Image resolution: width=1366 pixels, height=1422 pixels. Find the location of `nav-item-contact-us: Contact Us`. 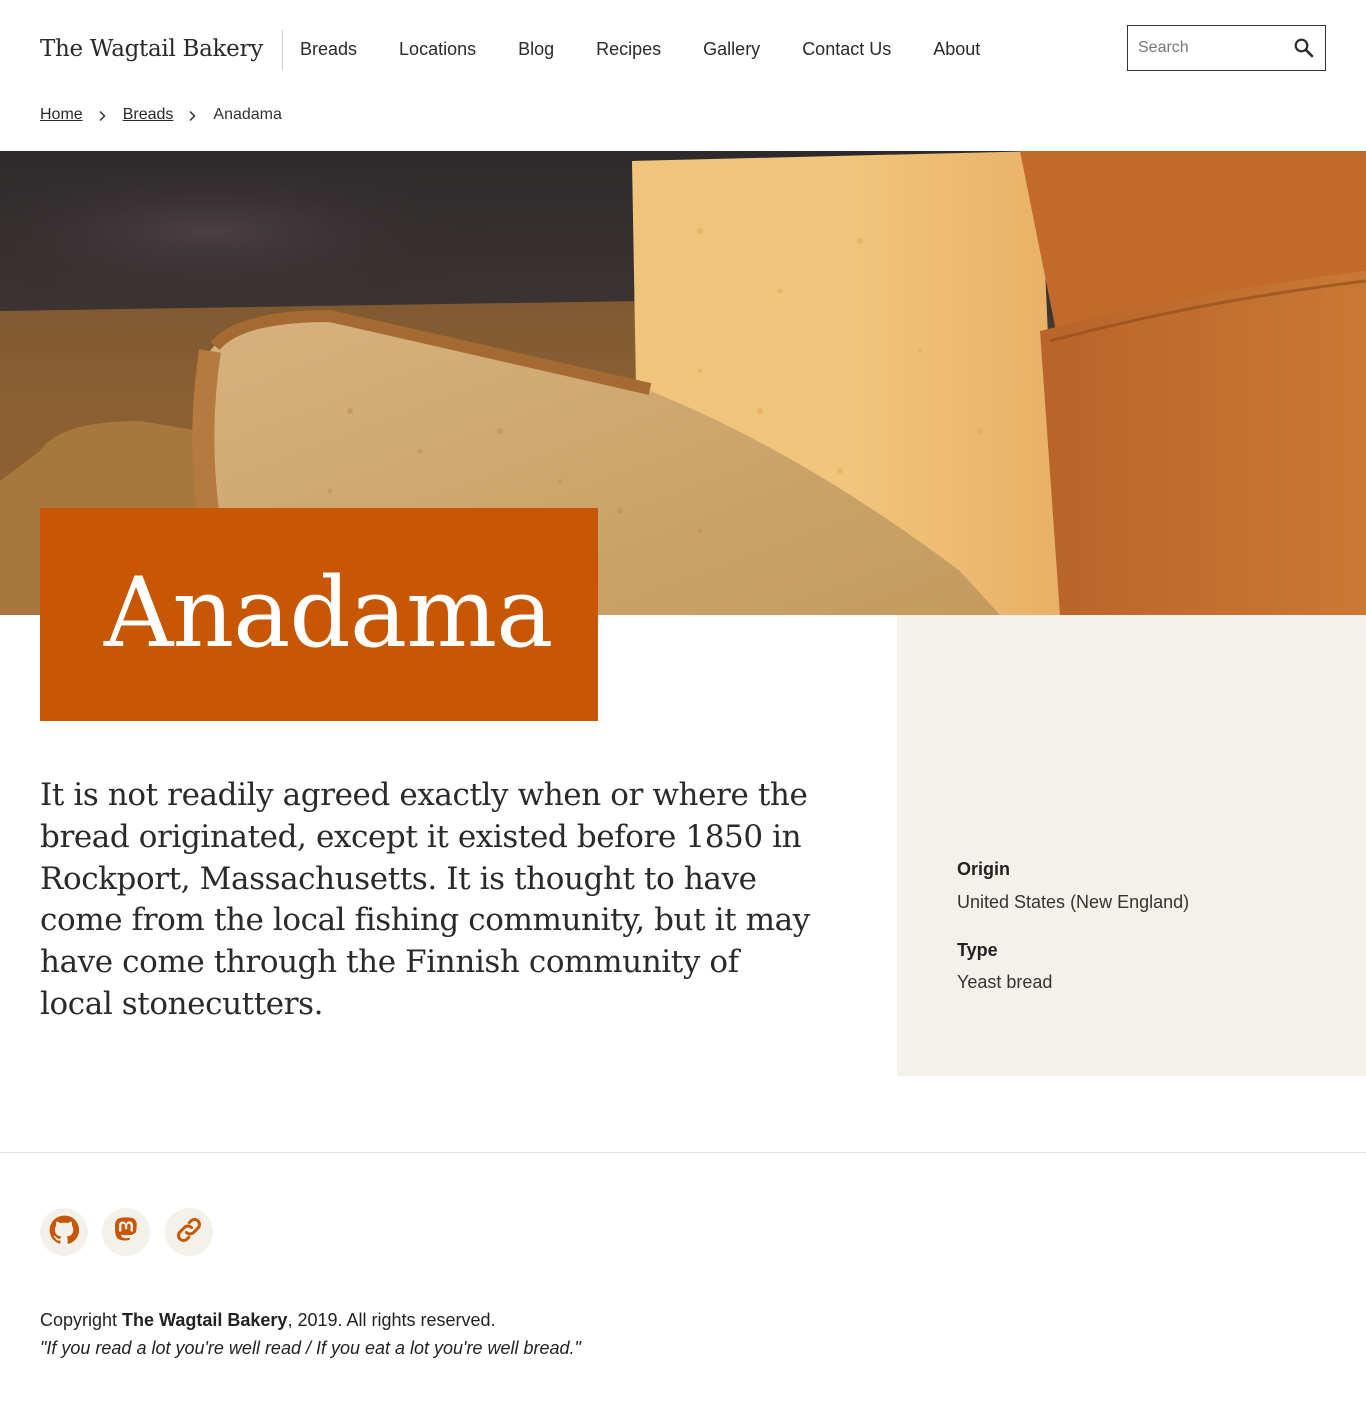

nav-item-contact-us: Contact Us is located at coordinates (846, 49).